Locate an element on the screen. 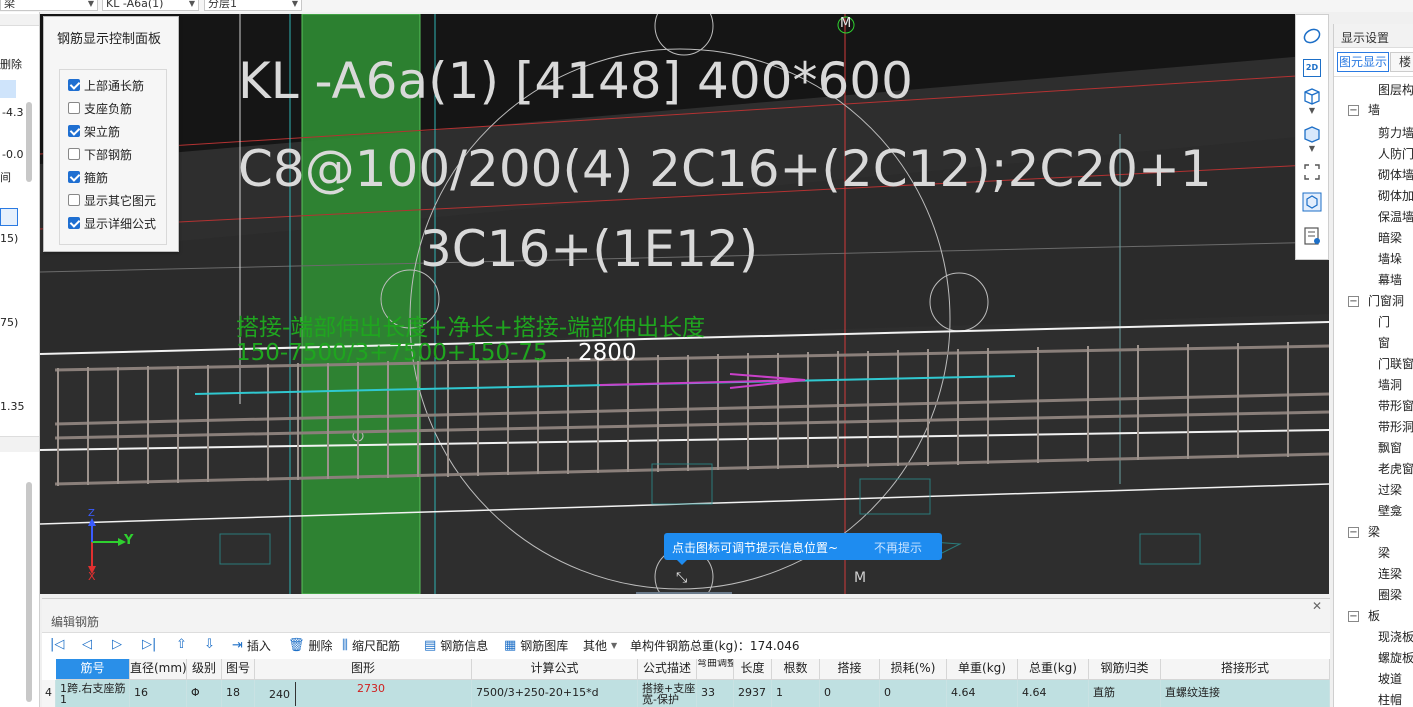  cube-solid-icon is located at coordinates (1312, 134).